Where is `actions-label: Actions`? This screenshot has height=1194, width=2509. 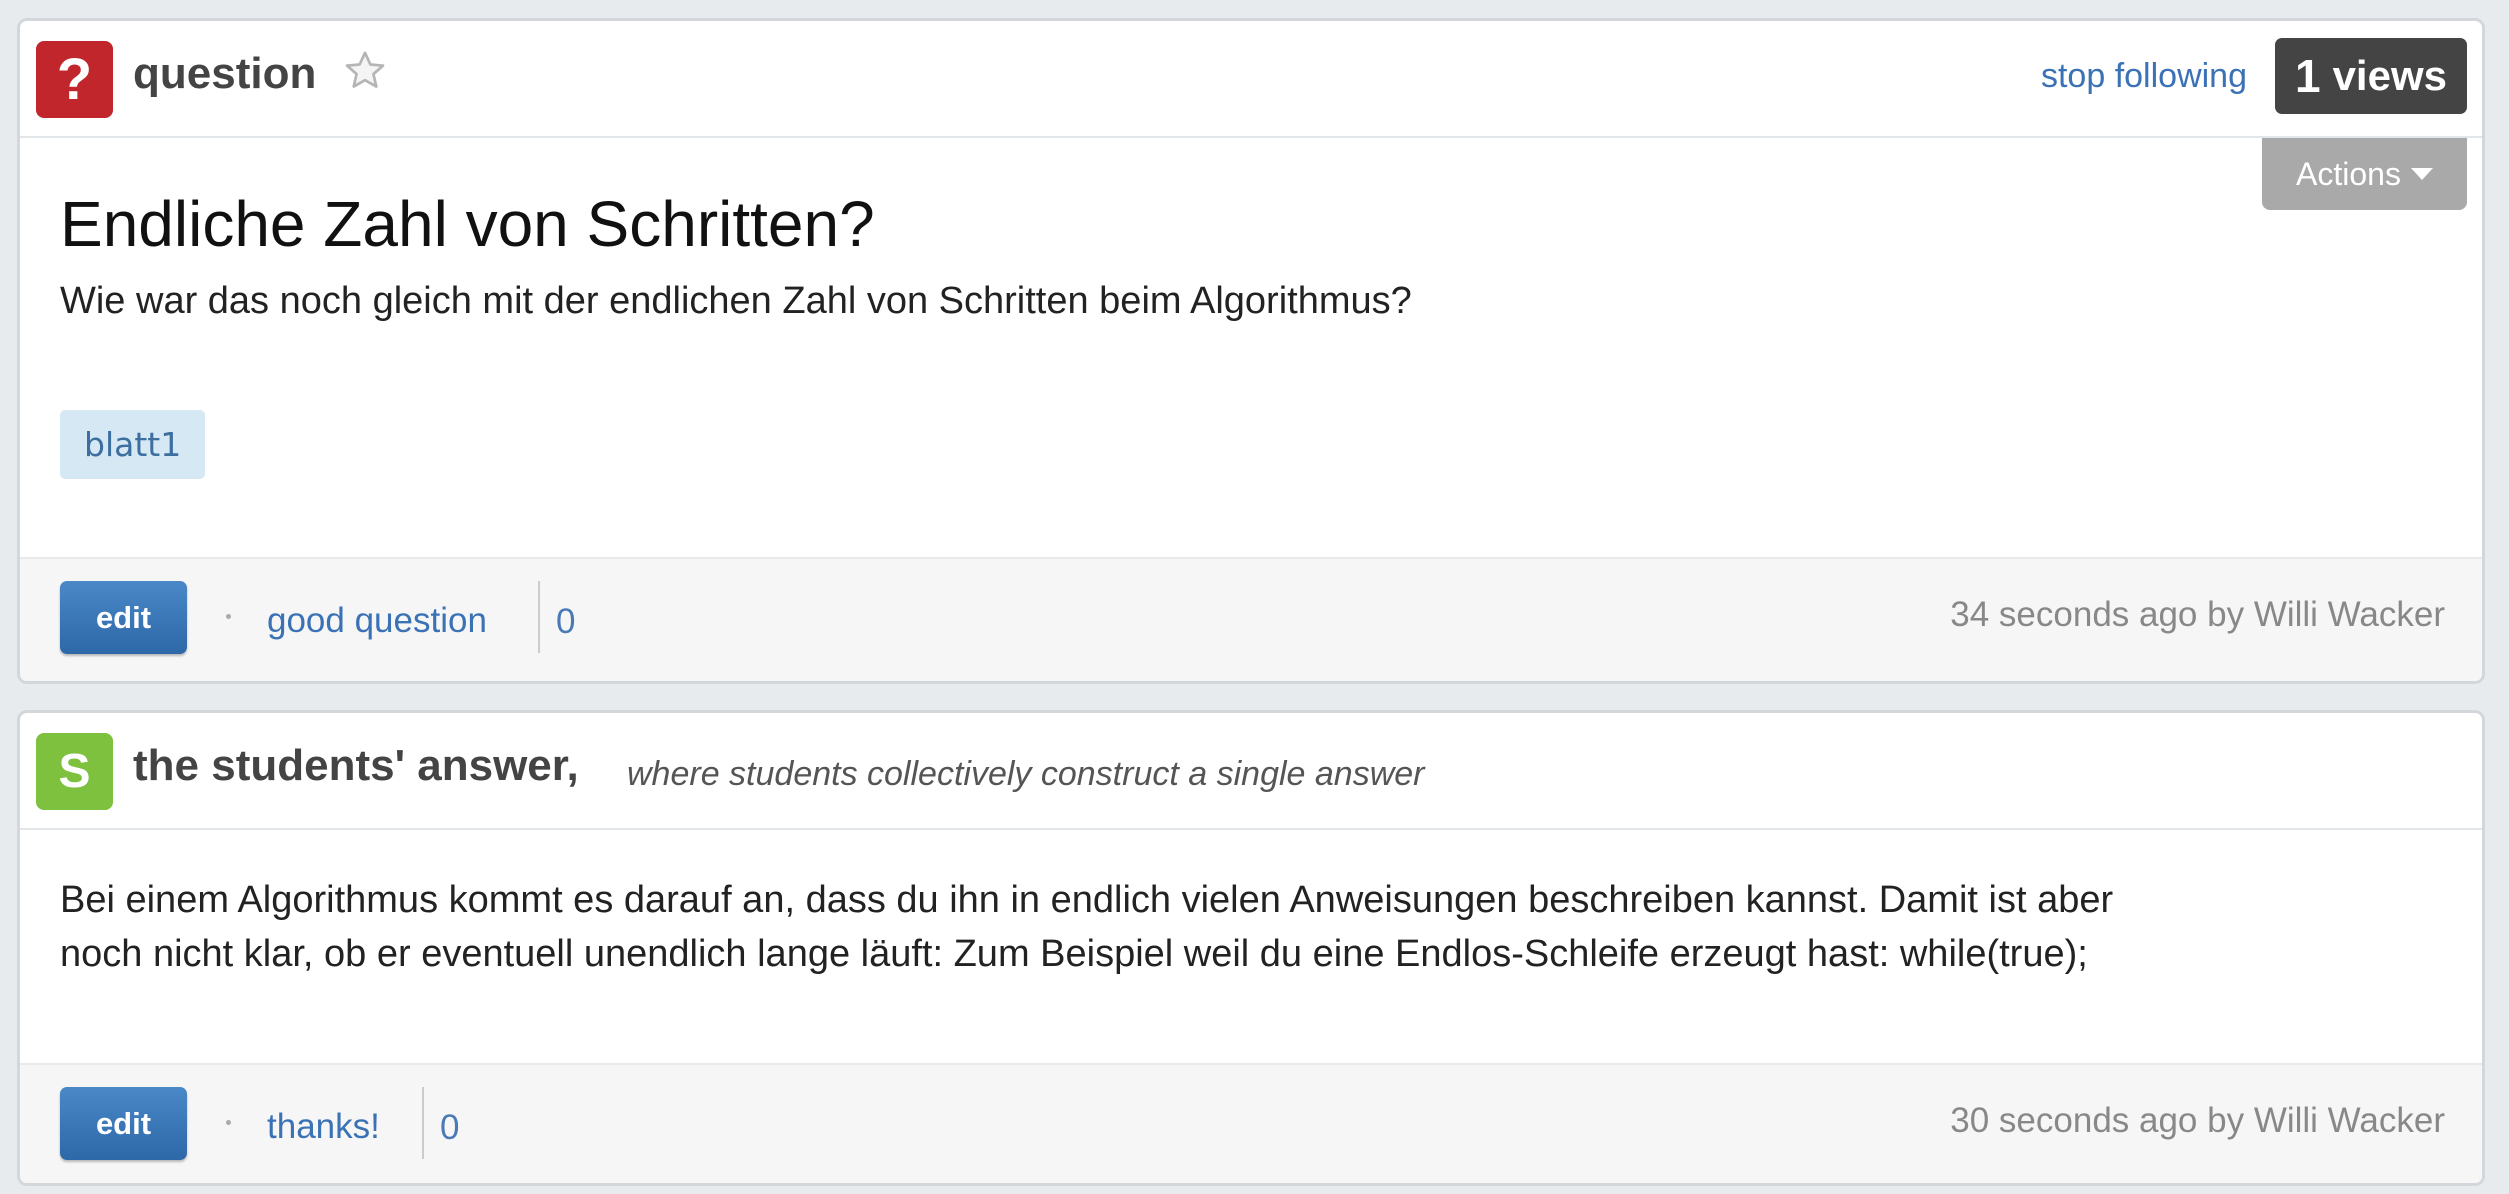 actions-label: Actions is located at coordinates (2348, 173).